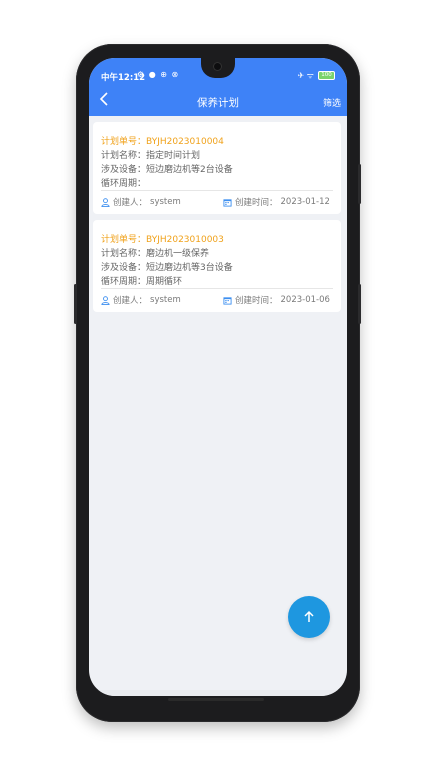 The height and width of the screenshot is (768, 432). Describe the element at coordinates (218, 693) in the screenshot. I see `screen-bottom-edge` at that location.